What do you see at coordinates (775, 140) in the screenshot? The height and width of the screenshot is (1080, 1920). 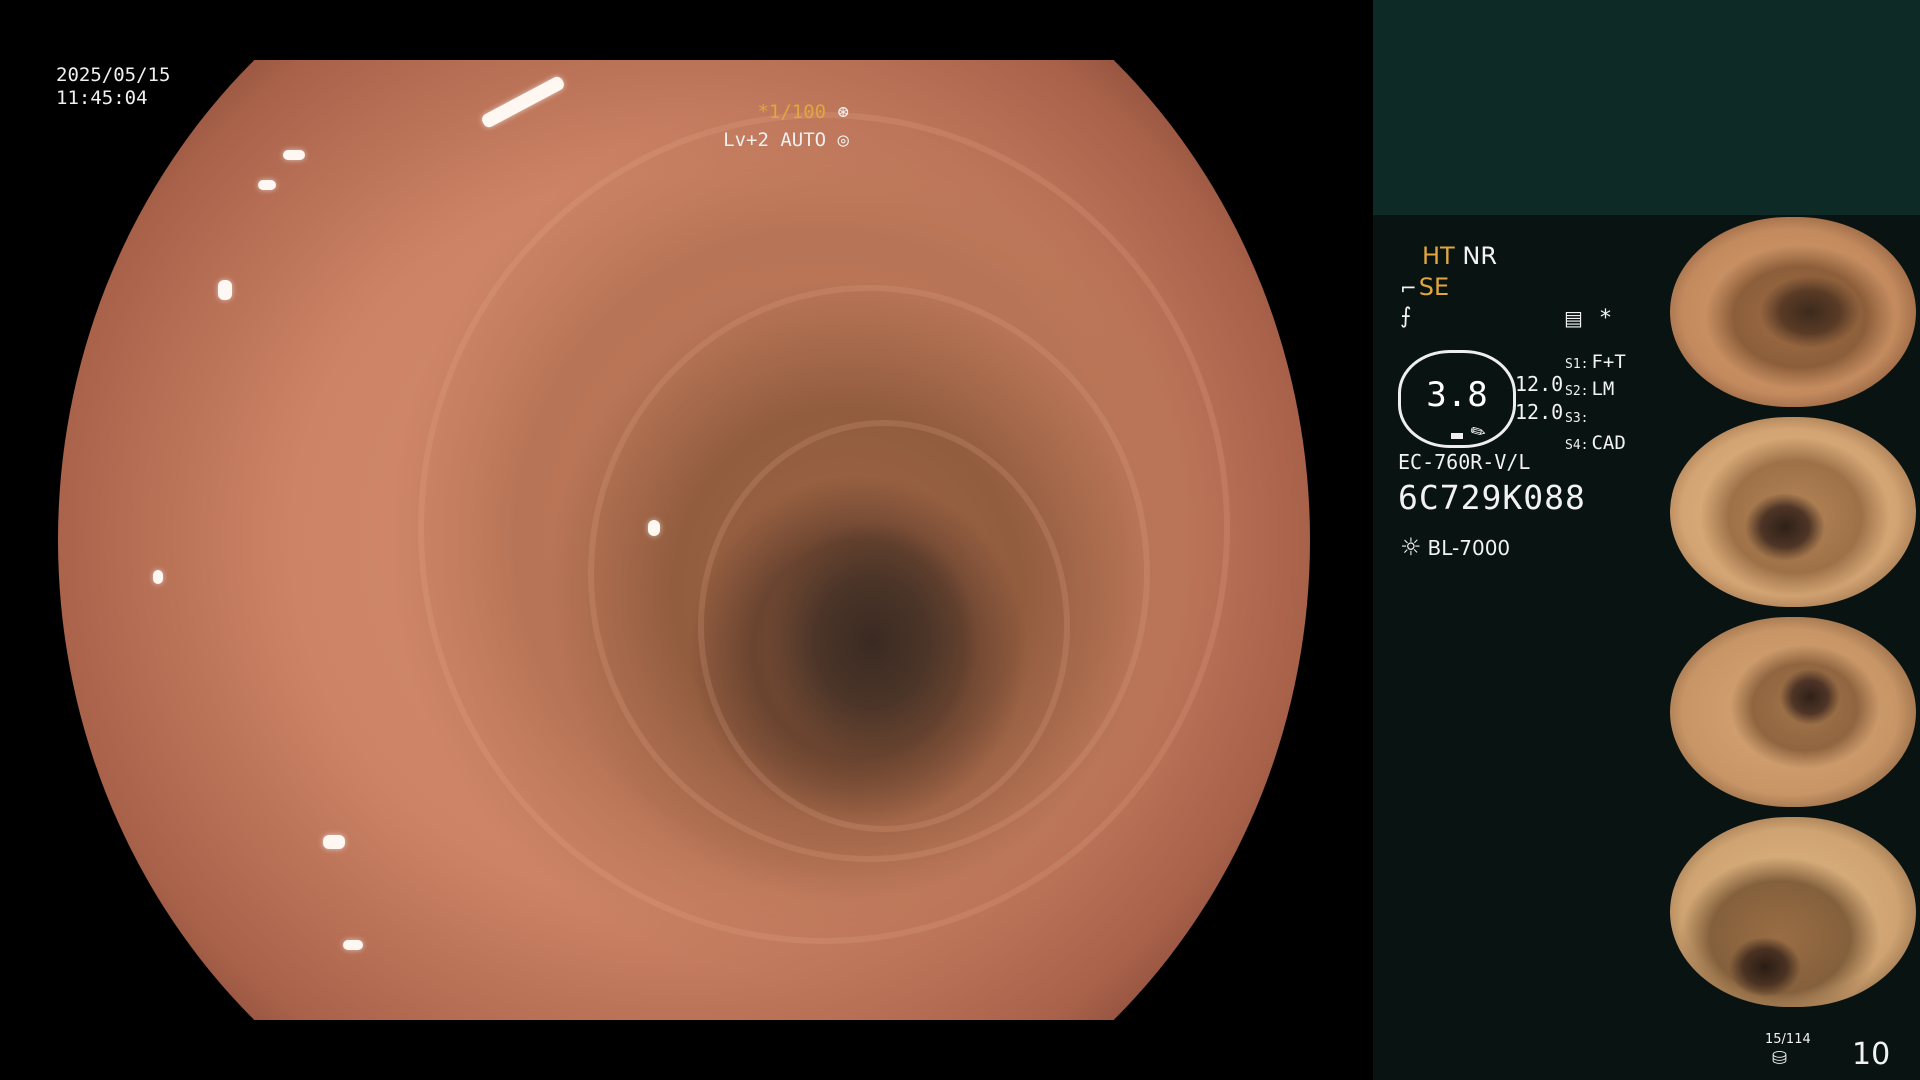 I see `brightness-level: Lv+2 AUTO` at bounding box center [775, 140].